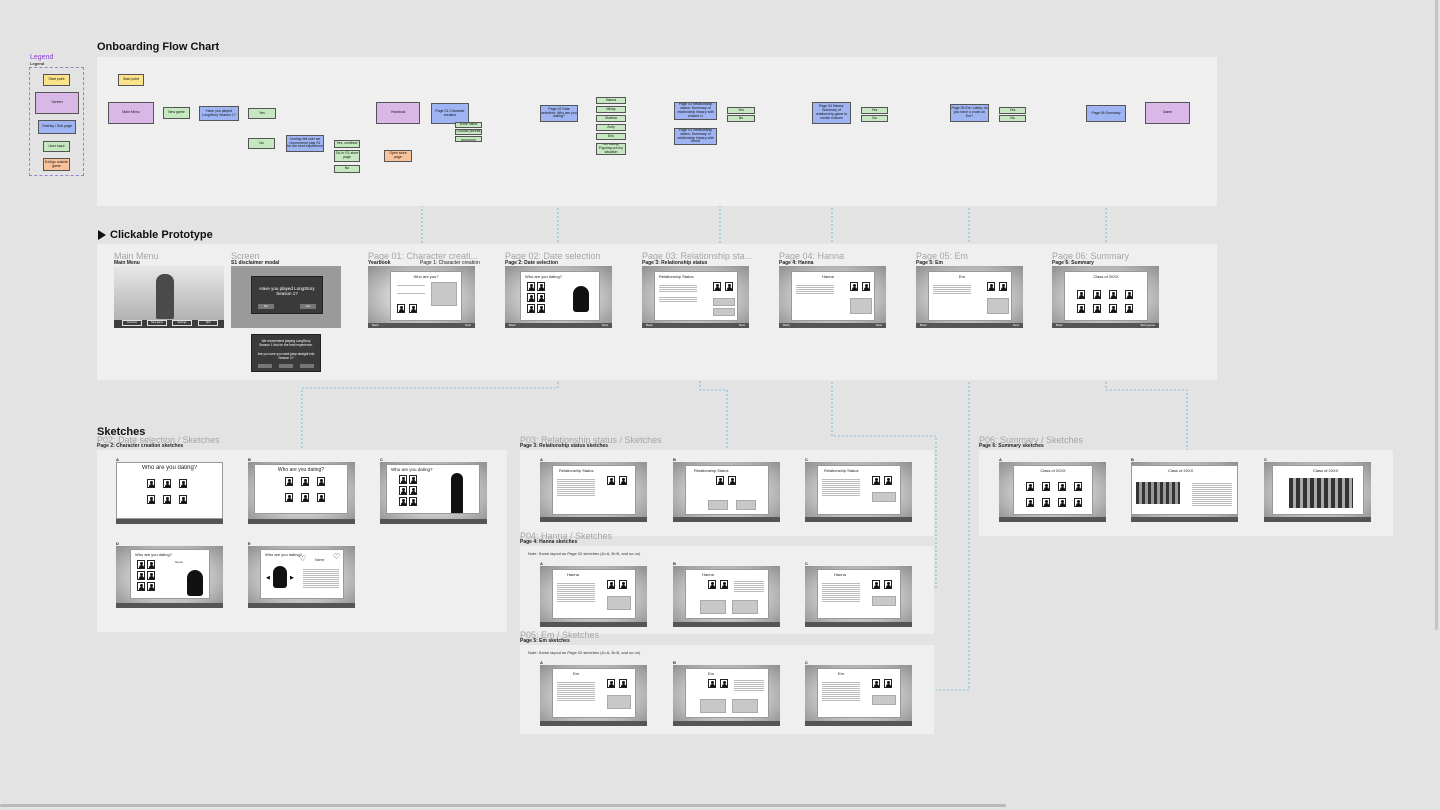  Describe the element at coordinates (468, 139) in the screenshot. I see `flow-choose-pronouns: Choose pronouns` at that location.